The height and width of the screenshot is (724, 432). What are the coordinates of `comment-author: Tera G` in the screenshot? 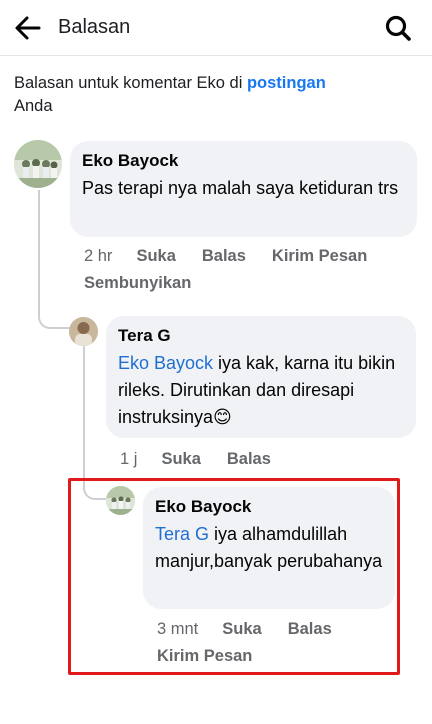 It's located at (261, 336).